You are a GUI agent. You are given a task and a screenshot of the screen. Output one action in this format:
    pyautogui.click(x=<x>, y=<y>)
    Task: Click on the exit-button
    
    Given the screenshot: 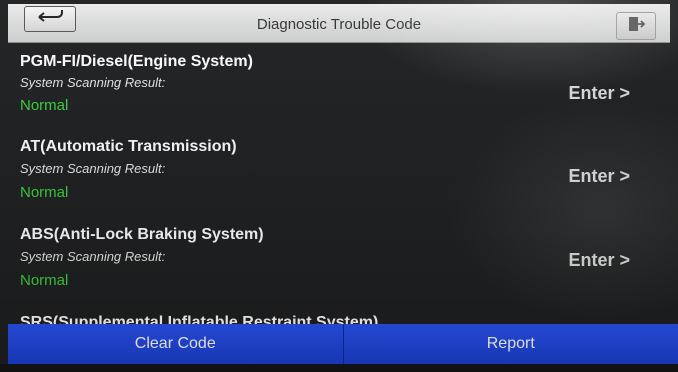 What is the action you would take?
    pyautogui.click(x=636, y=26)
    